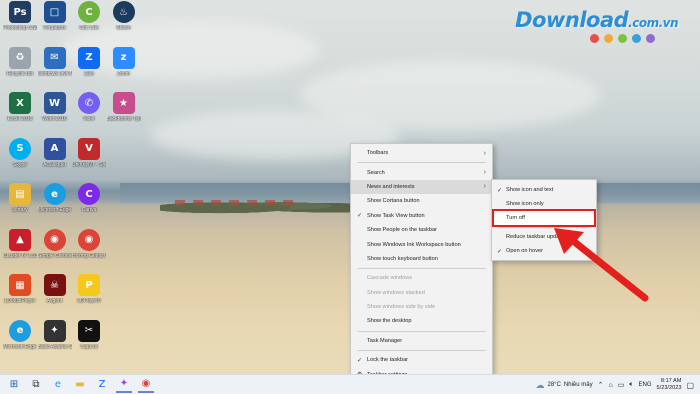 Image resolution: width=700 pixels, height=394 pixels. I want to click on desktop-shortcut: ✂ CapCut, so click(89, 334).